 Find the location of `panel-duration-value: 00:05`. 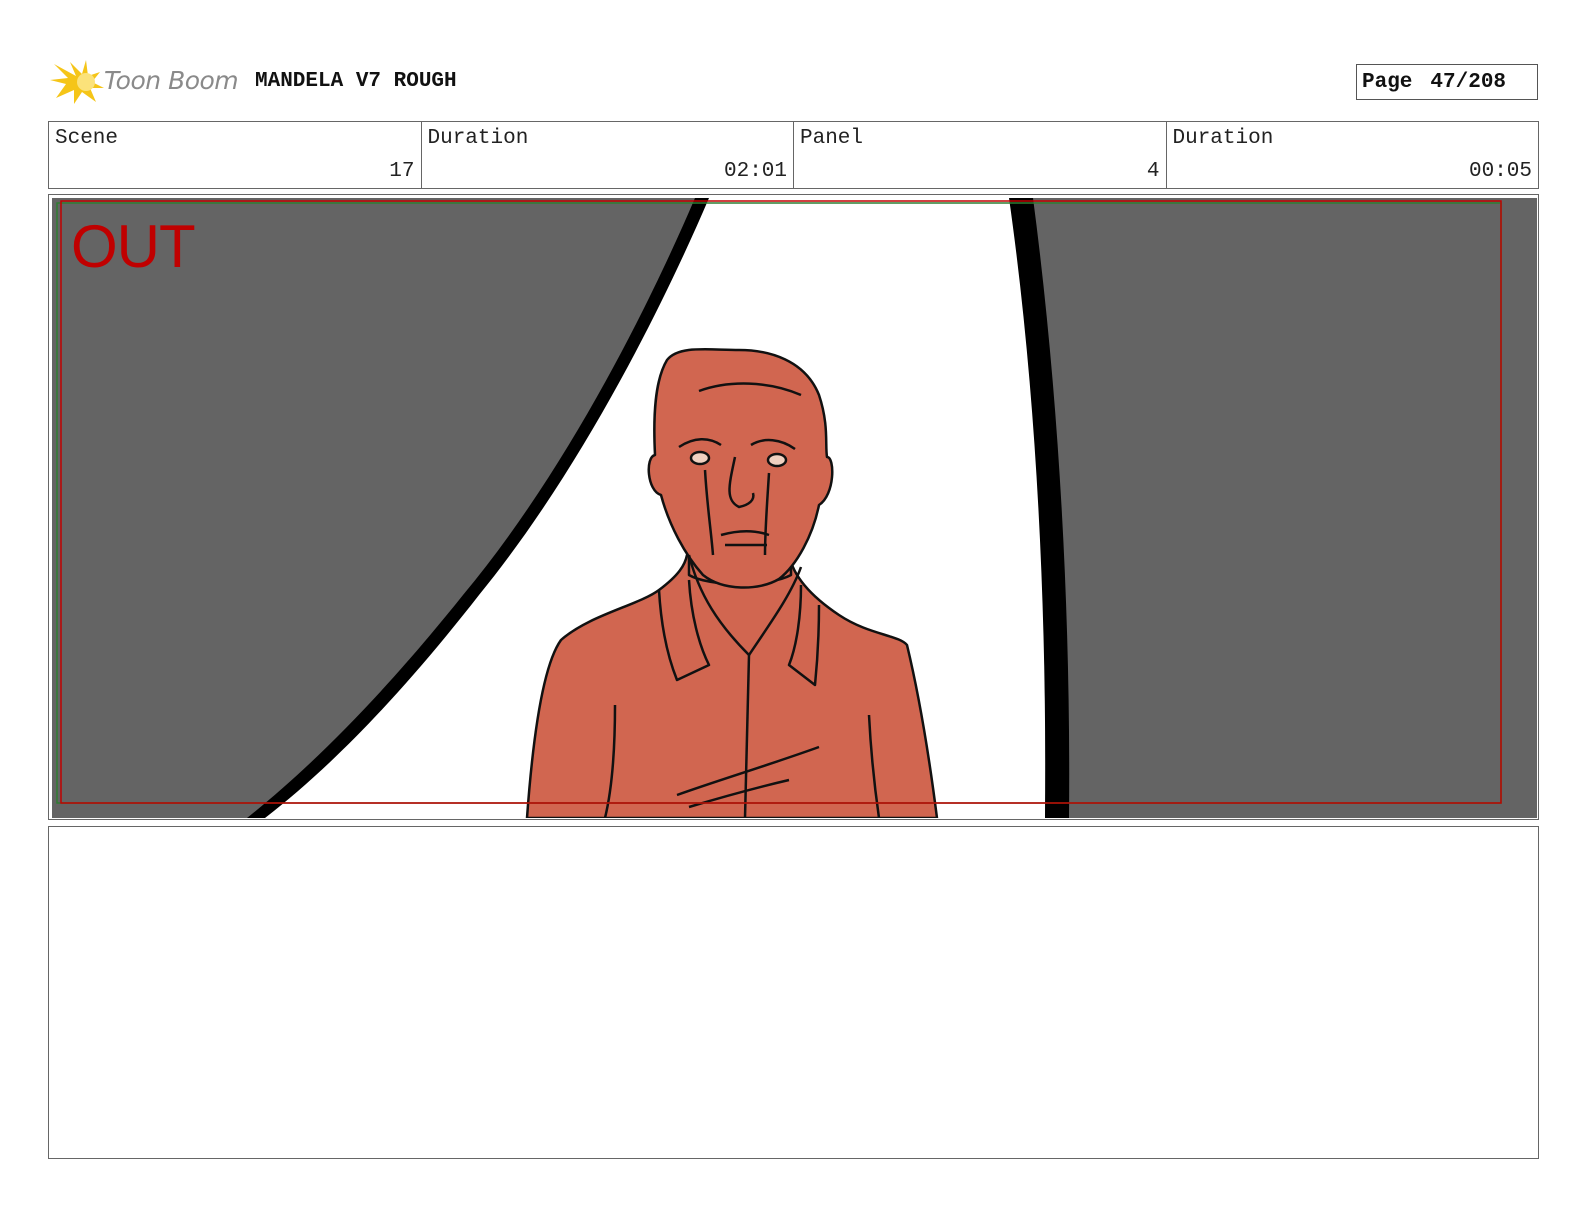

panel-duration-value: 00:05 is located at coordinates (1500, 171).